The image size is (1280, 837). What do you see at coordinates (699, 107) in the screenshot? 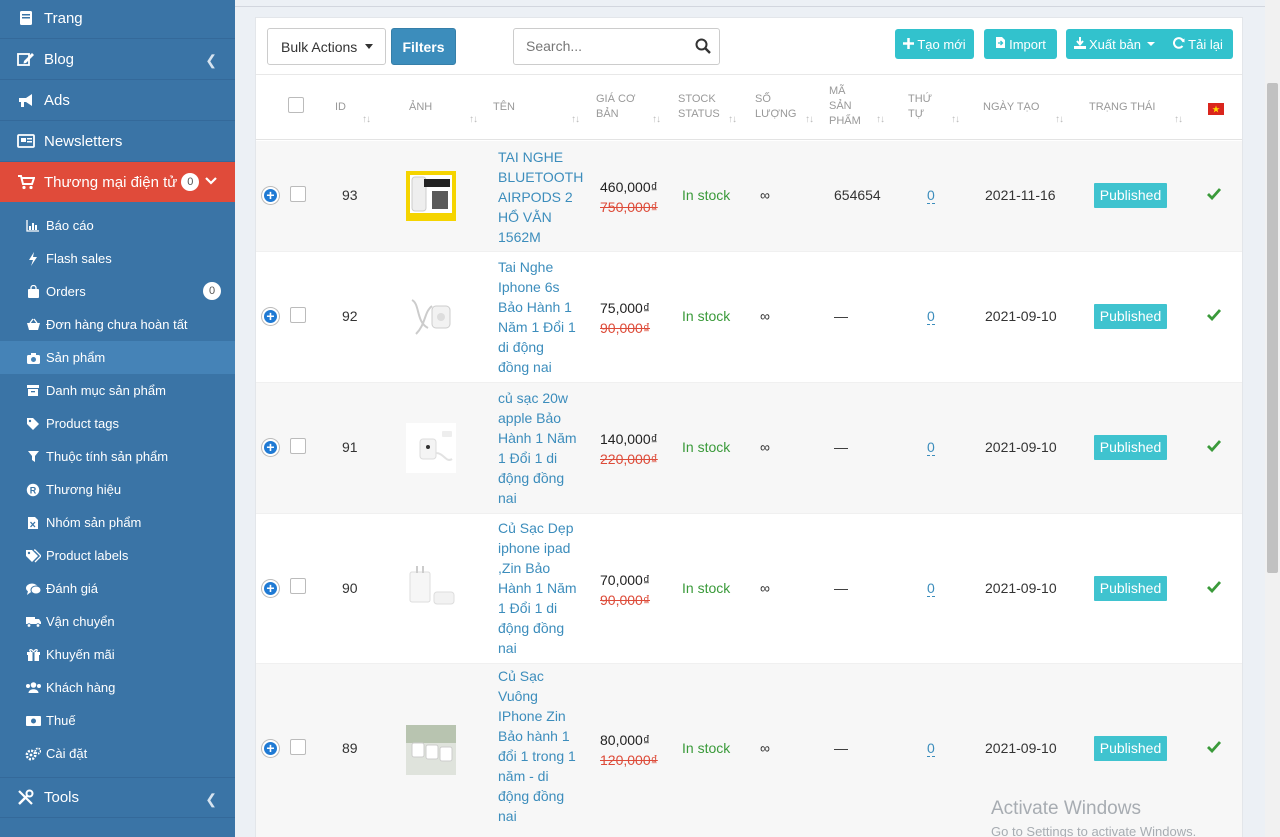
I see `column-header-stock-status: STOCK STATUS` at bounding box center [699, 107].